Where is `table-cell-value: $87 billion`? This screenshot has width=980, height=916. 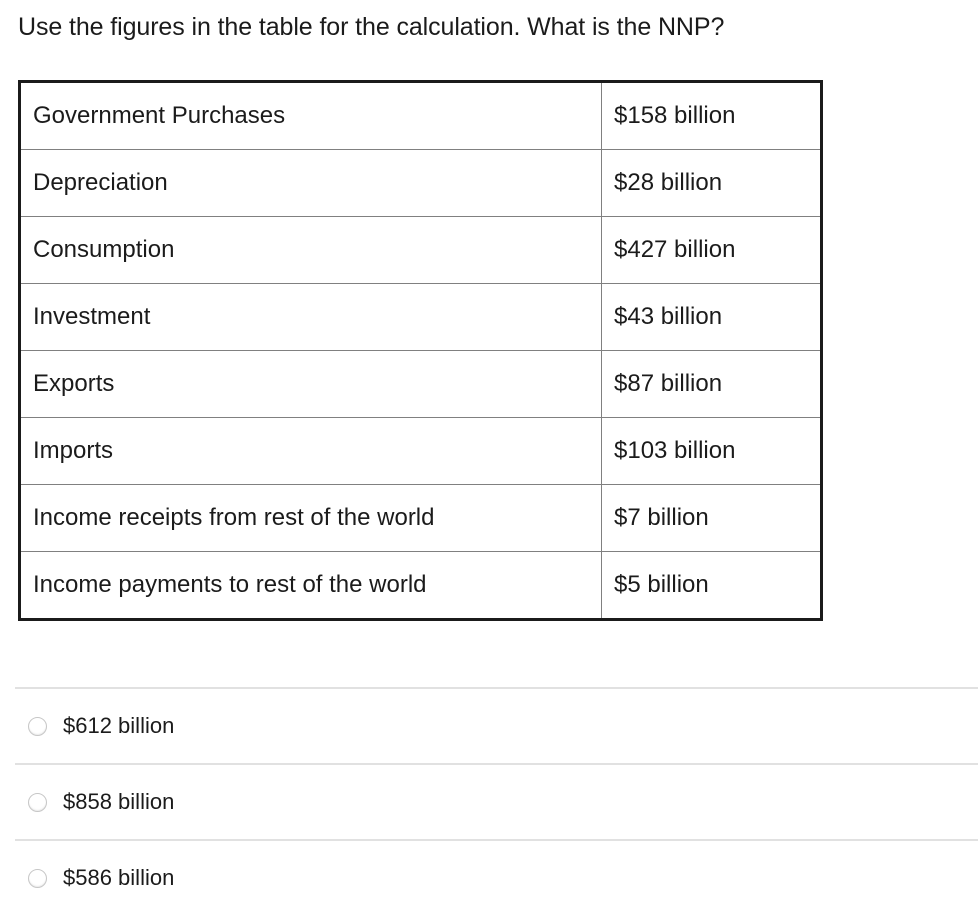 table-cell-value: $87 billion is located at coordinates (711, 384).